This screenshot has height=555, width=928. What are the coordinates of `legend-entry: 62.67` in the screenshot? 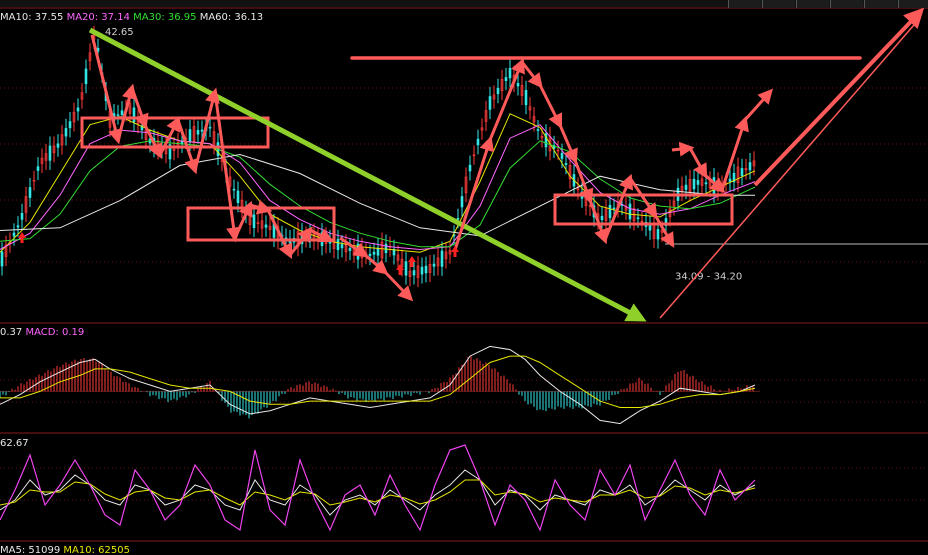 It's located at (14, 443).